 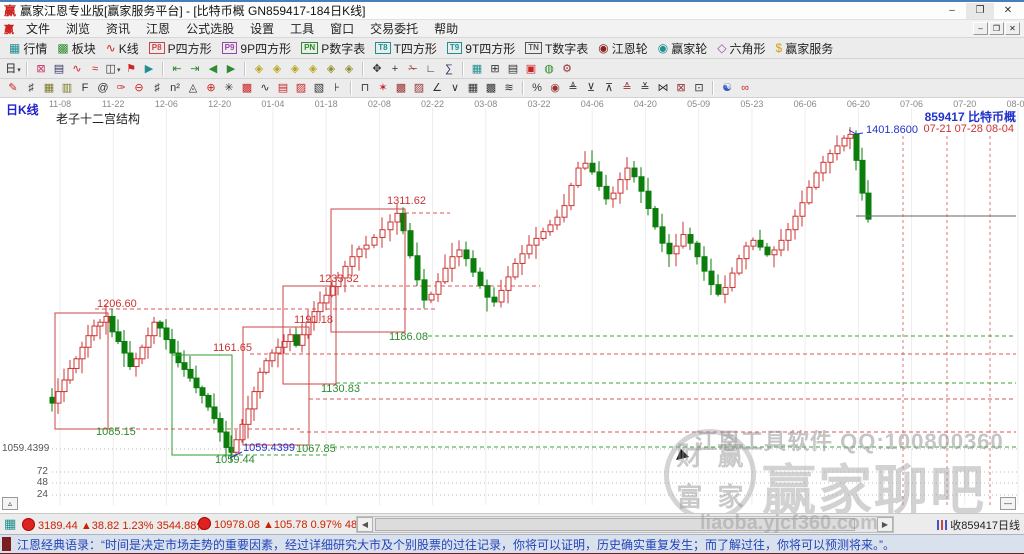 What do you see at coordinates (683, 48) in the screenshot?
I see `winner-wheel-button: ◉ 赢家轮` at bounding box center [683, 48].